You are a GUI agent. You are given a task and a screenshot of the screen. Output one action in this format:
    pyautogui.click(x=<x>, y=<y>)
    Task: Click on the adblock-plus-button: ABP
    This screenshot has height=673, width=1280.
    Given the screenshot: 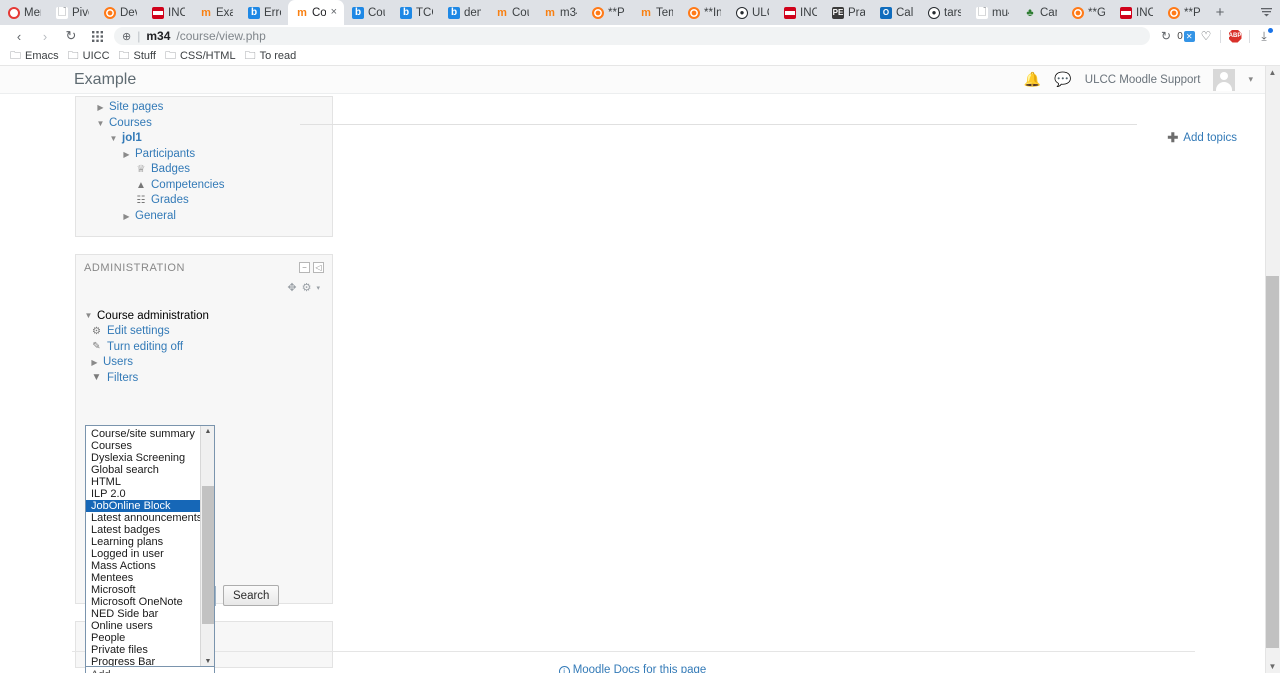 What is the action you would take?
    pyautogui.click(x=1235, y=36)
    